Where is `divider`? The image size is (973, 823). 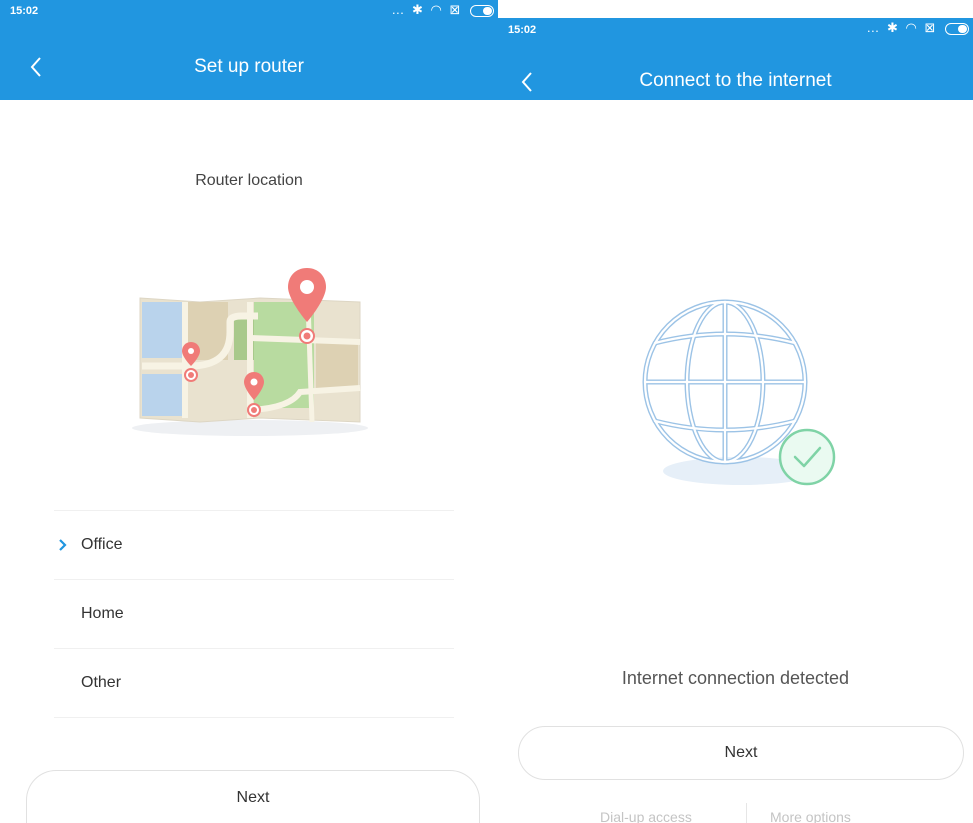 divider is located at coordinates (746, 813).